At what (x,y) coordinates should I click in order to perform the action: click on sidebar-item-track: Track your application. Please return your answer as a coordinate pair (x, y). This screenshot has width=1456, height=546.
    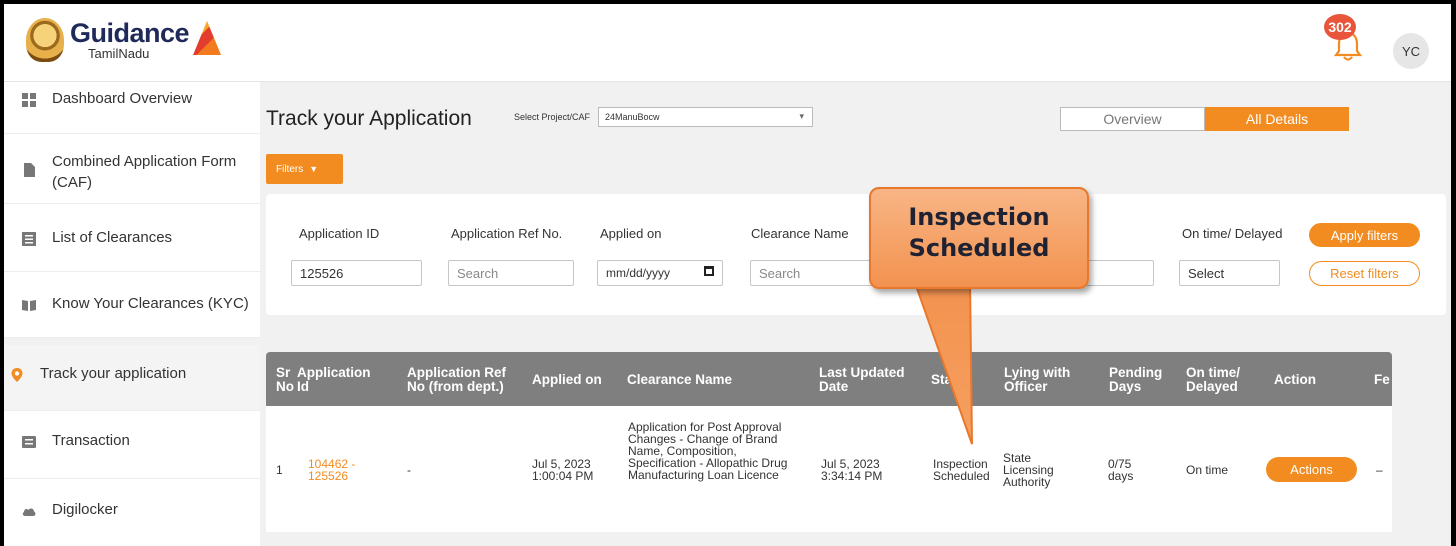
    Looking at the image, I should click on (132, 378).